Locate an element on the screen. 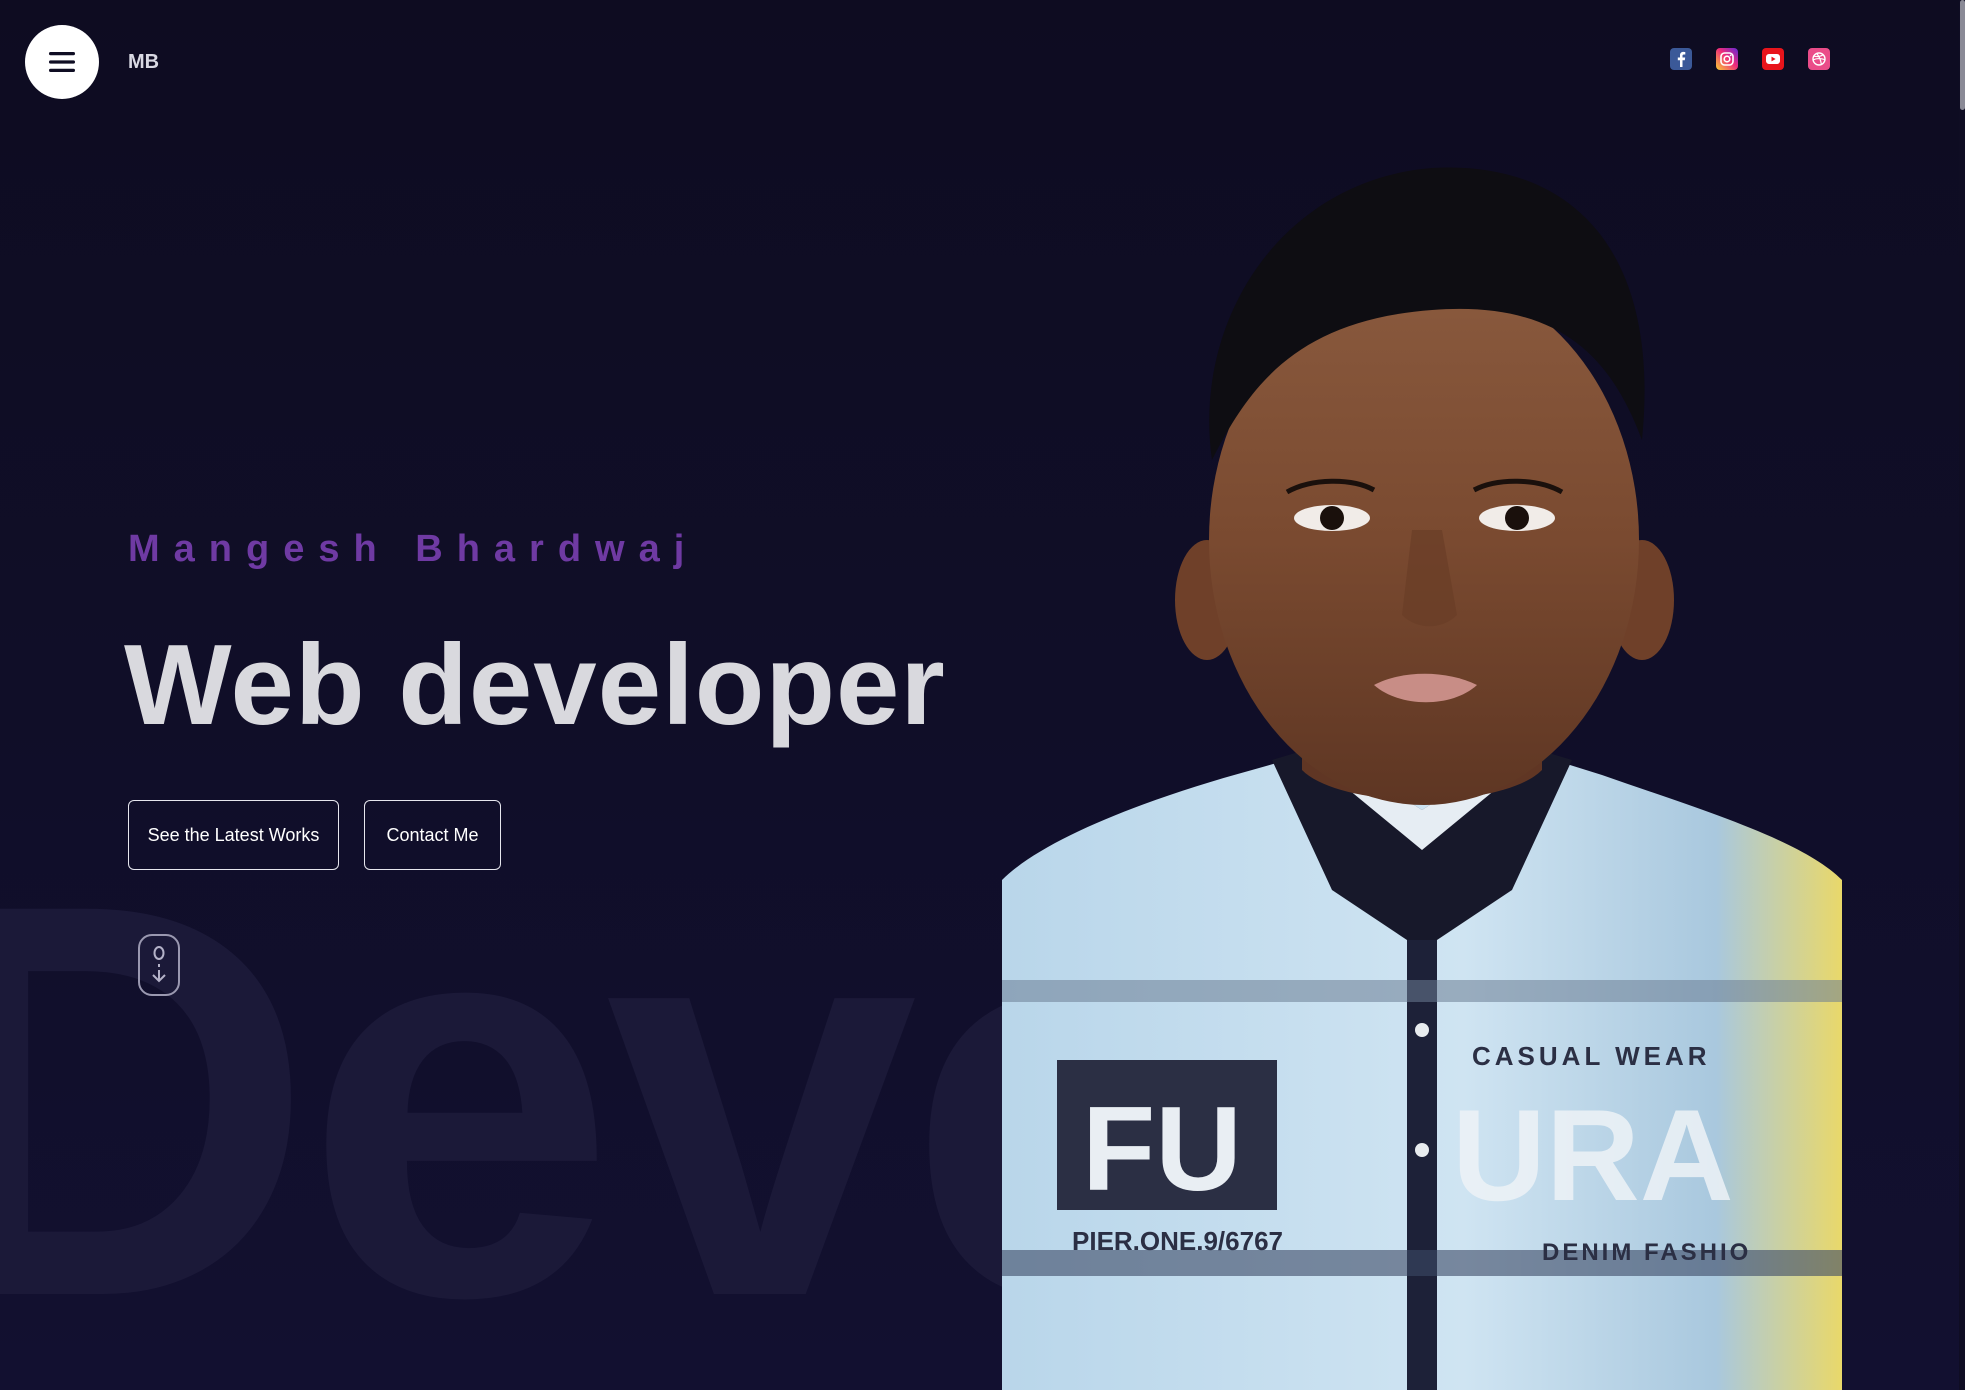 The image size is (1965, 1390). svg-text: URA is located at coordinates (1593, 1155).